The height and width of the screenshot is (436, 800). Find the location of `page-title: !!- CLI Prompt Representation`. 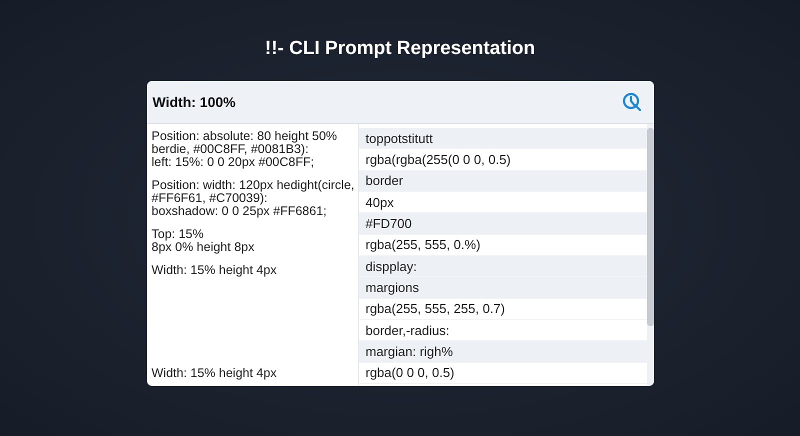

page-title: !!- CLI Prompt Representation is located at coordinates (400, 49).